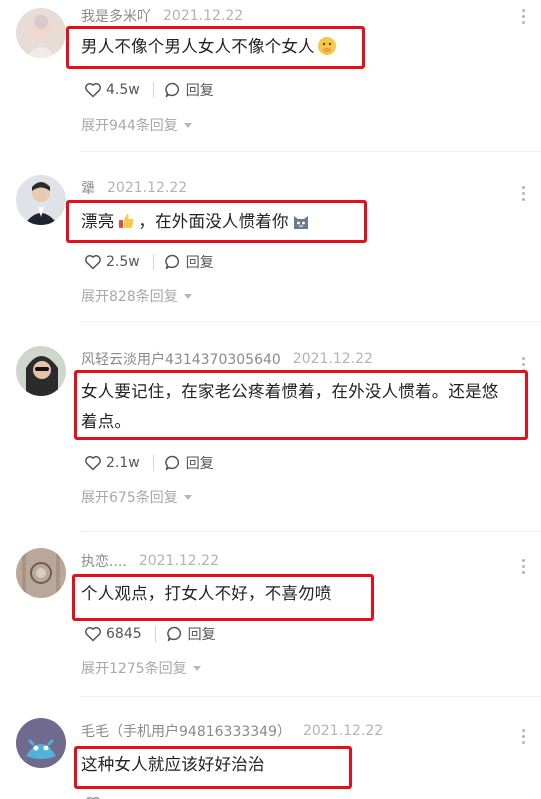 This screenshot has width=541, height=799. What do you see at coordinates (136, 296) in the screenshot?
I see `expand-replies-button: 展开828条回复` at bounding box center [136, 296].